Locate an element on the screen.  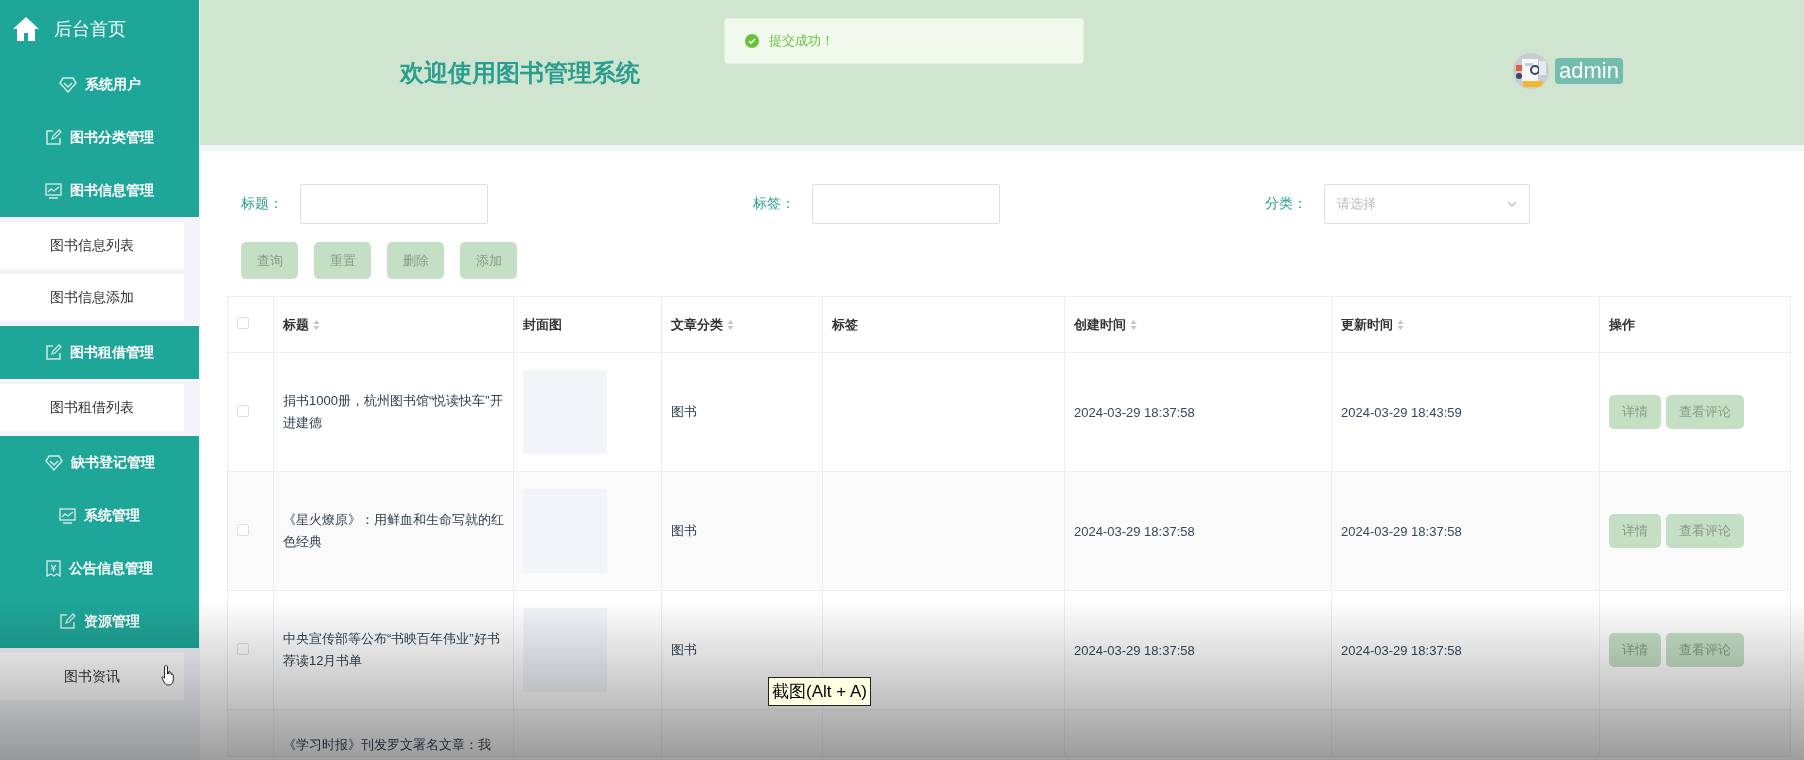
sidebar-item: 系统管理 is located at coordinates (99, 515).